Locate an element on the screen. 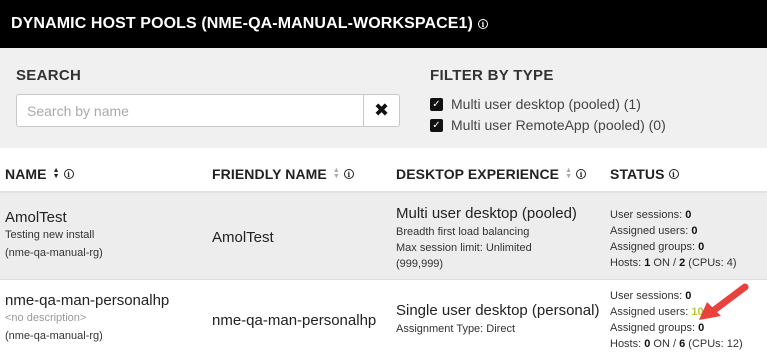 This screenshot has height=361, width=767. experience-type: Multi user desktop (pooled) is located at coordinates (486, 213).